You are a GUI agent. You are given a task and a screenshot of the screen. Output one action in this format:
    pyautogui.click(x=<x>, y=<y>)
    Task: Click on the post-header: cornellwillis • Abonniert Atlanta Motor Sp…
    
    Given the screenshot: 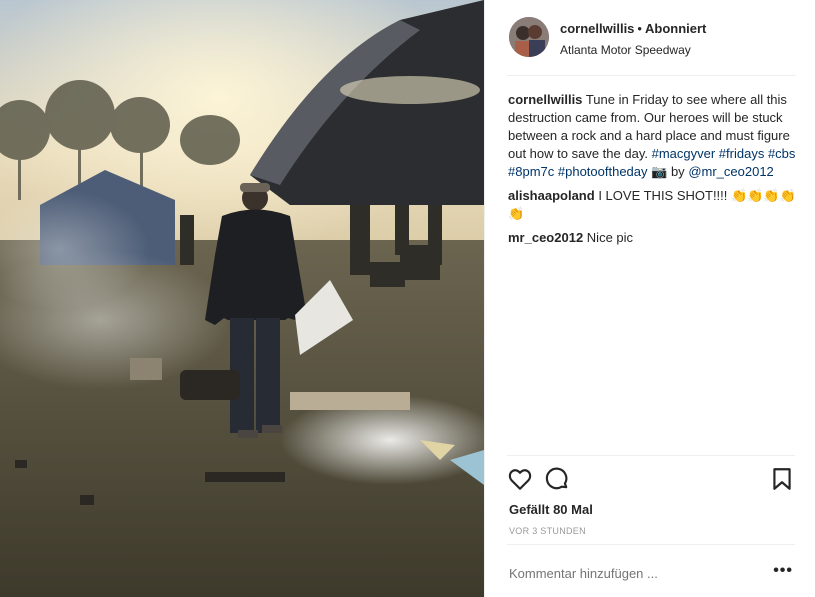 What is the action you would take?
    pyautogui.click(x=650, y=38)
    